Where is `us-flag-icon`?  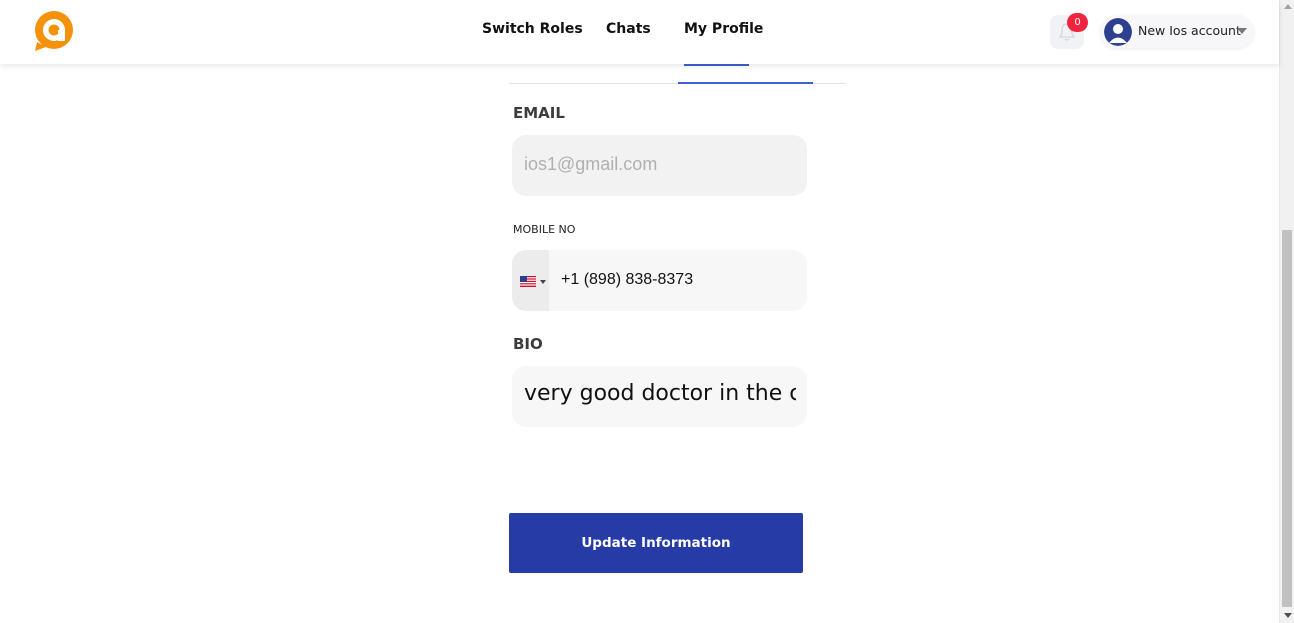
us-flag-icon is located at coordinates (528, 281).